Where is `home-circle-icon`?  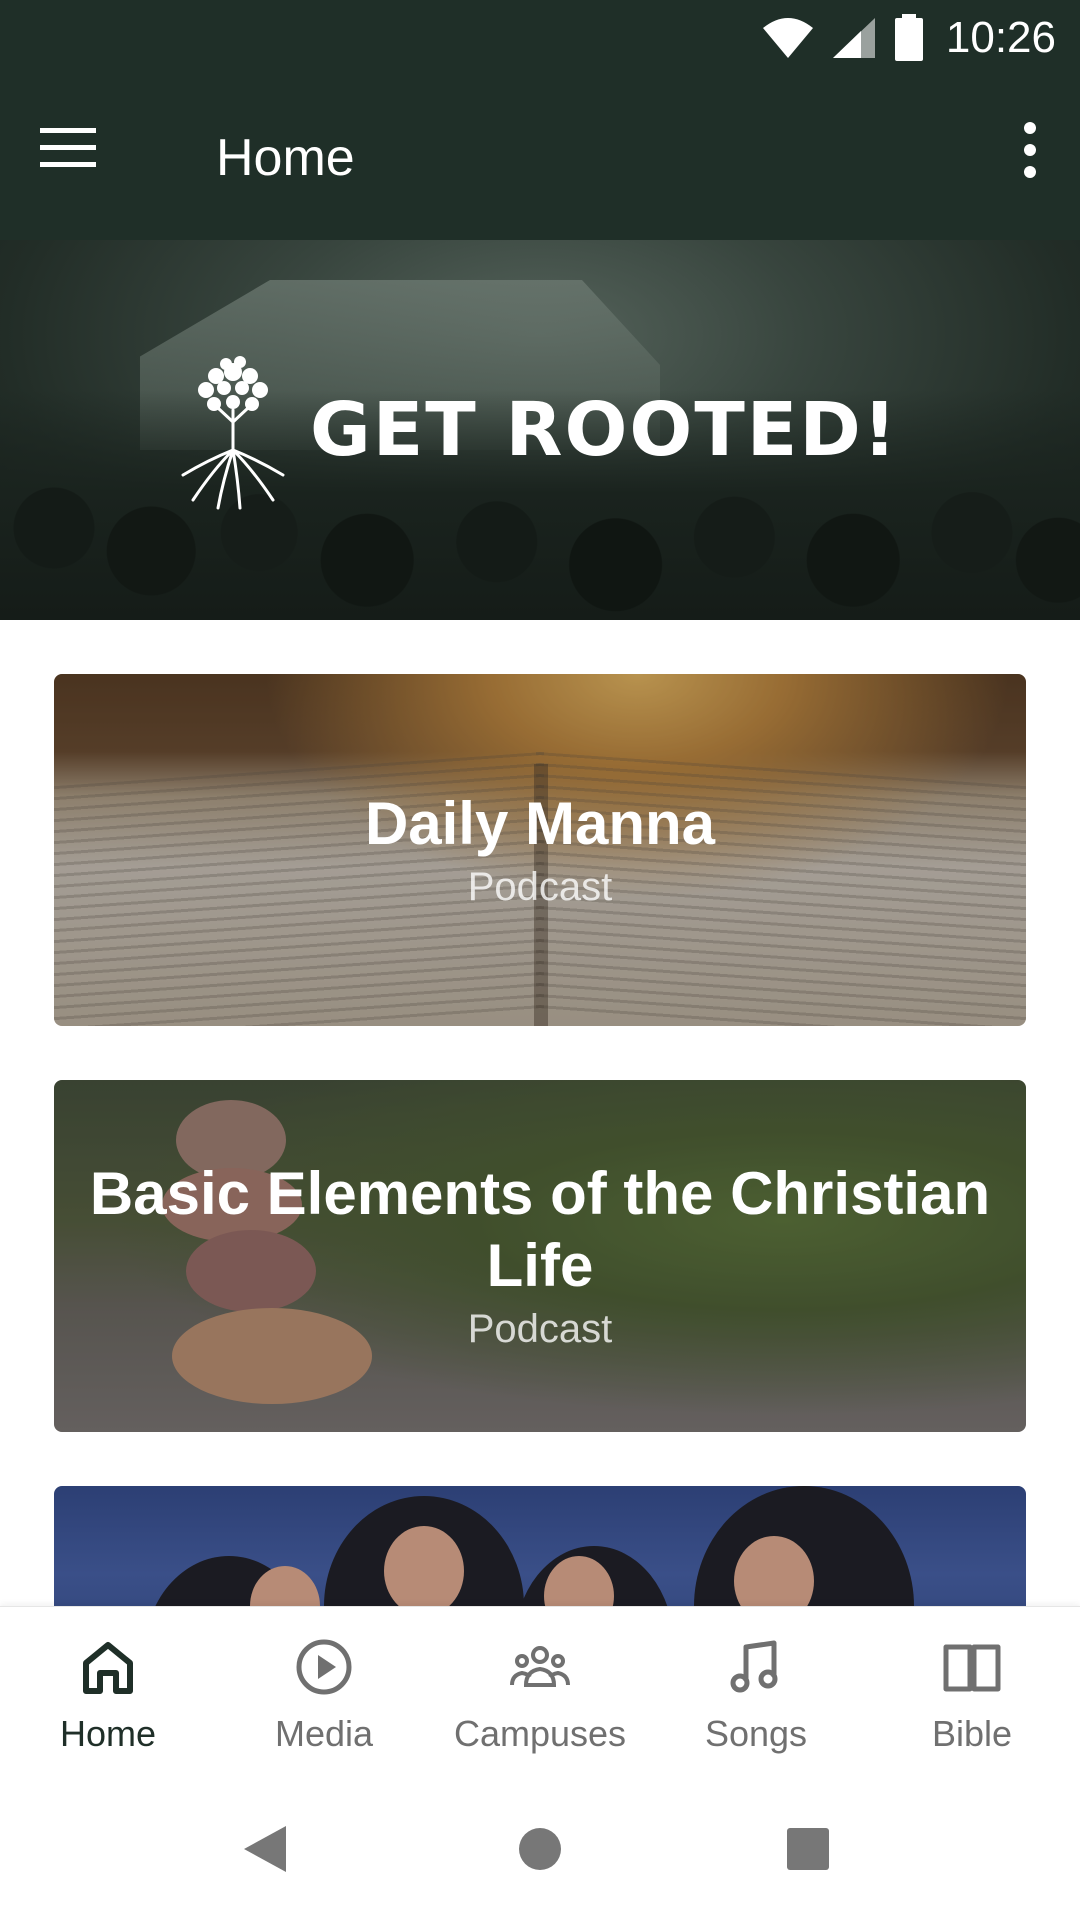 home-circle-icon is located at coordinates (540, 1849).